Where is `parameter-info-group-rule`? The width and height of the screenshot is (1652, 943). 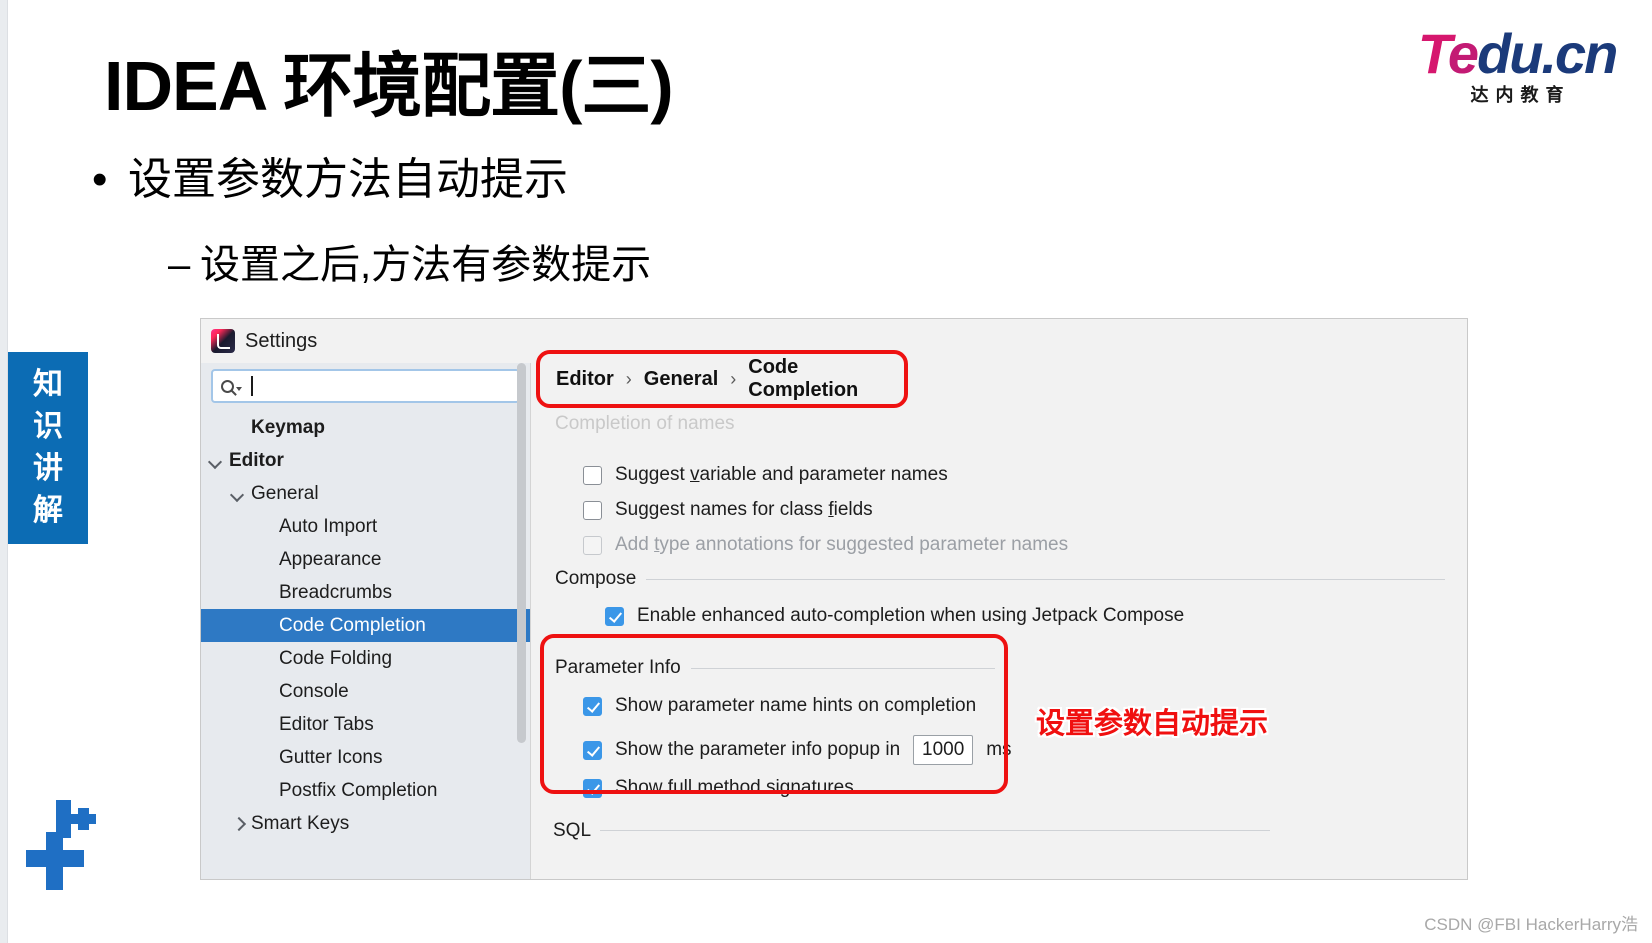
parameter-info-group-rule is located at coordinates (842, 668).